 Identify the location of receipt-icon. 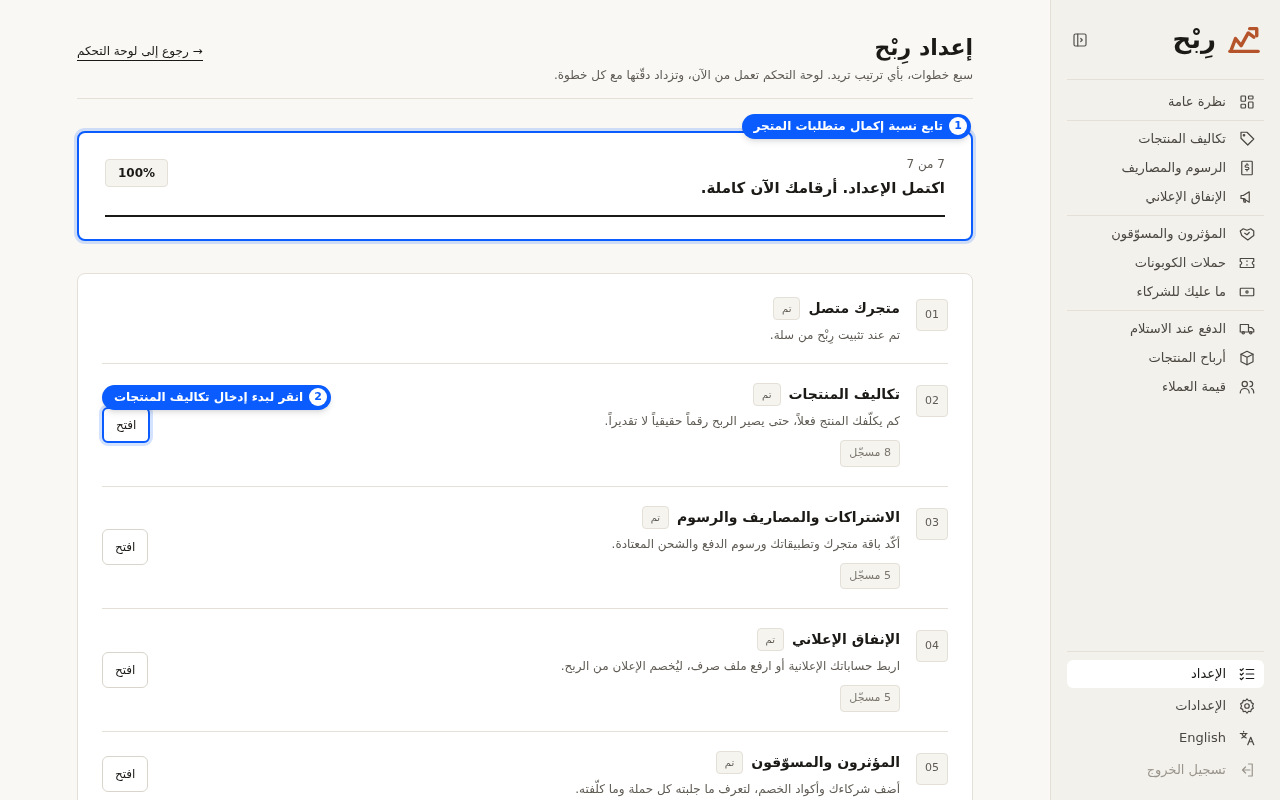
(1247, 168).